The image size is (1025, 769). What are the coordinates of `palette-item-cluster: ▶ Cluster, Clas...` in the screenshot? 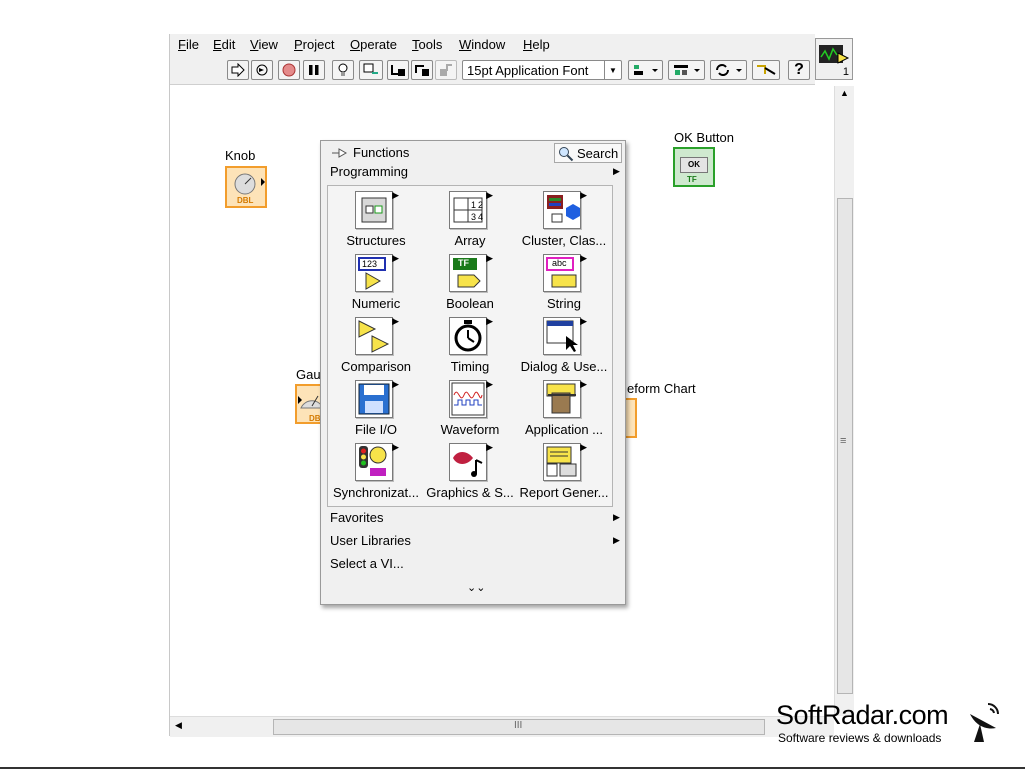 It's located at (564, 217).